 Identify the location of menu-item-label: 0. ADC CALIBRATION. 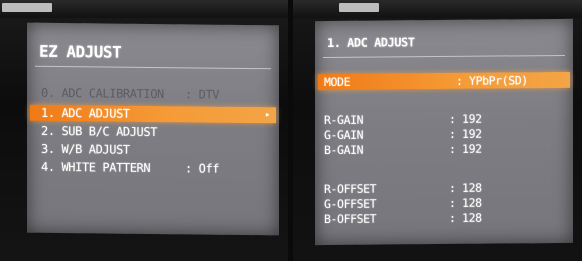
(102, 93).